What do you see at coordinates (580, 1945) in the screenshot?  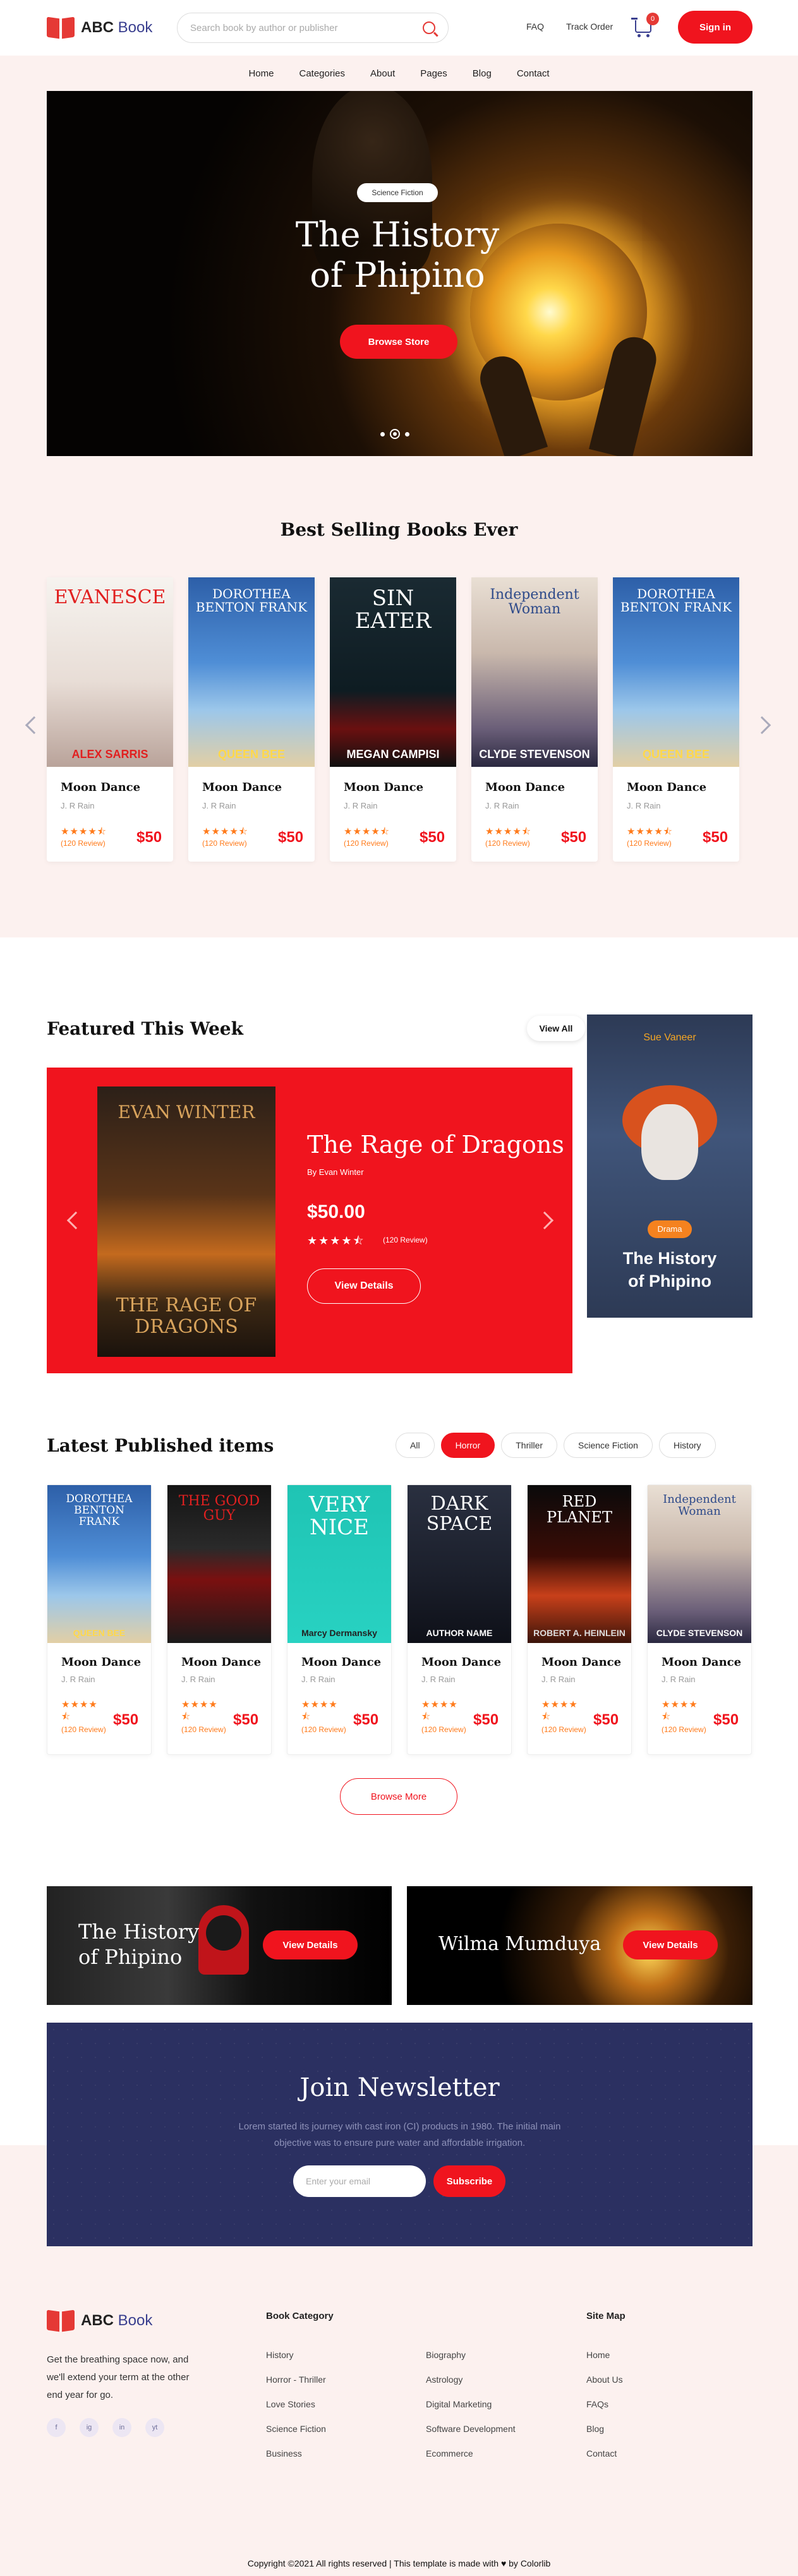 I see `promo-banner-right: Wilma Mumduya View Details` at bounding box center [580, 1945].